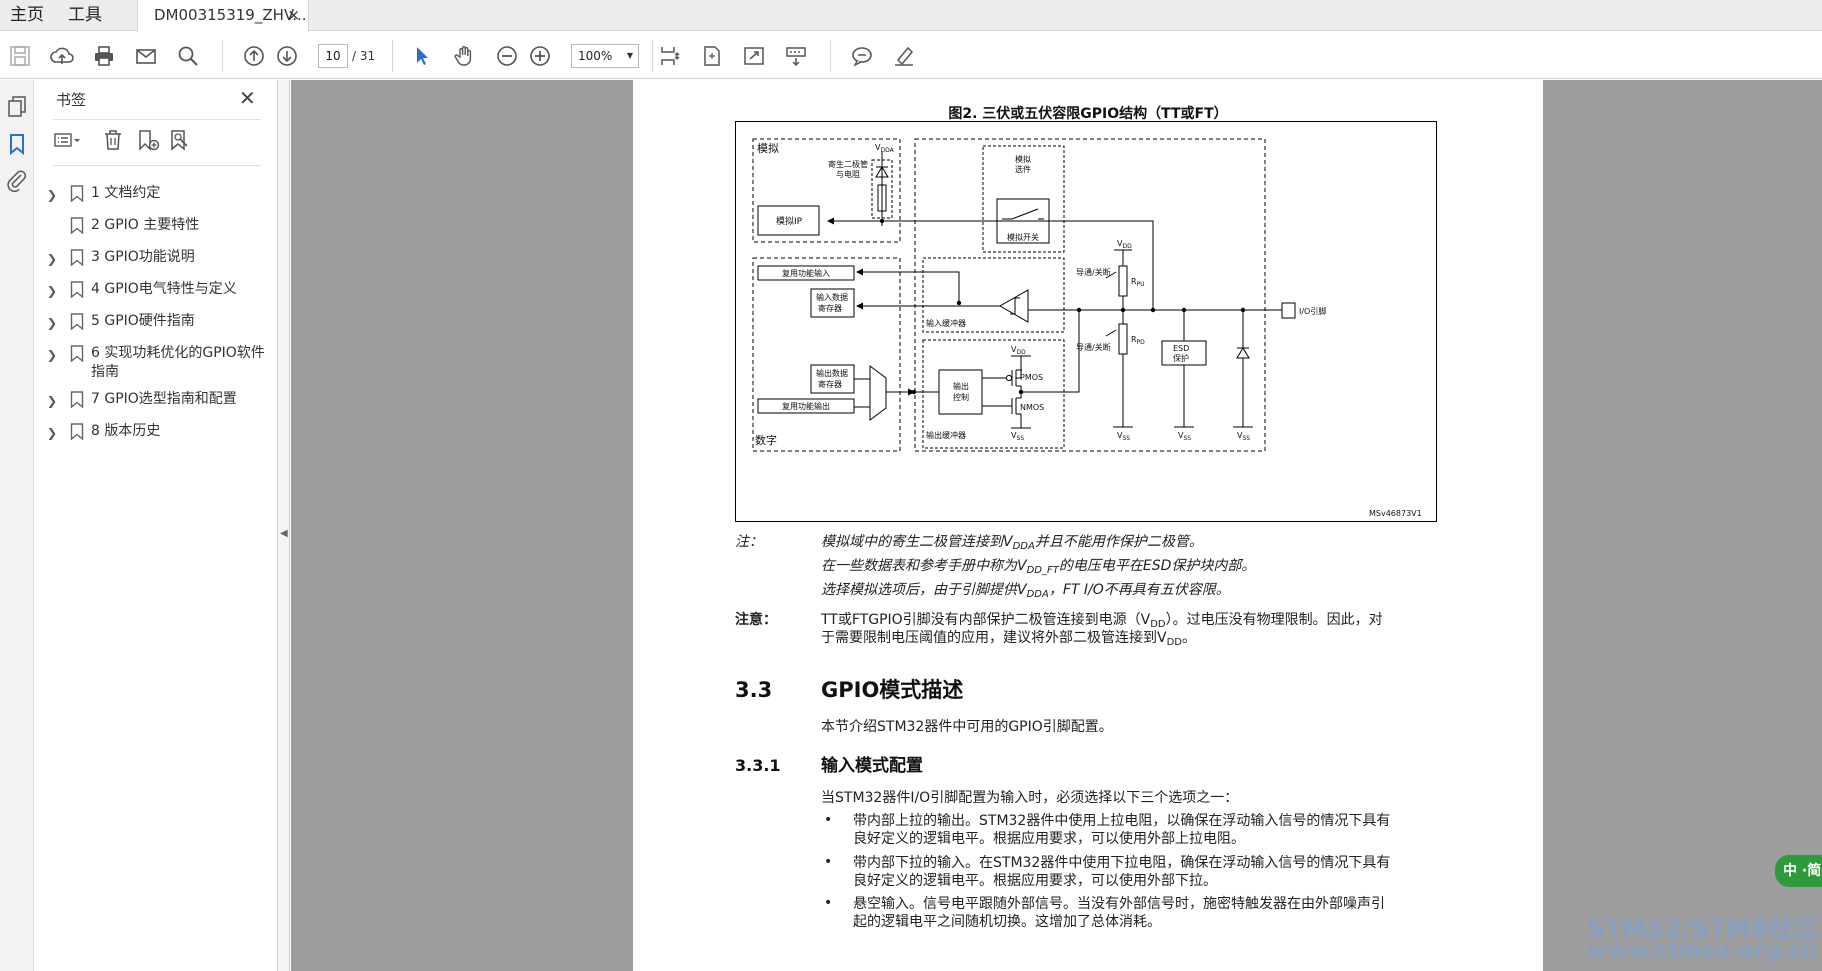  I want to click on delete-bookmark-icon, so click(115, 142).